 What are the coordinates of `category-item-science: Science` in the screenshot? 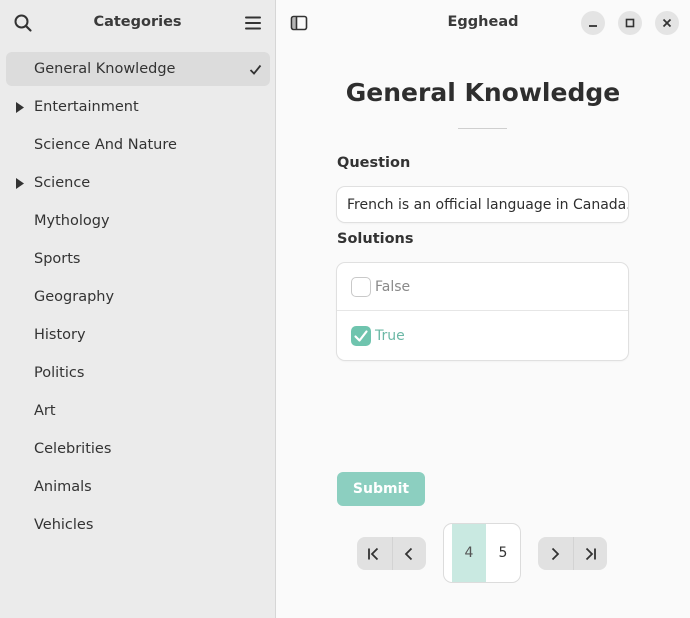 It's located at (138, 183).